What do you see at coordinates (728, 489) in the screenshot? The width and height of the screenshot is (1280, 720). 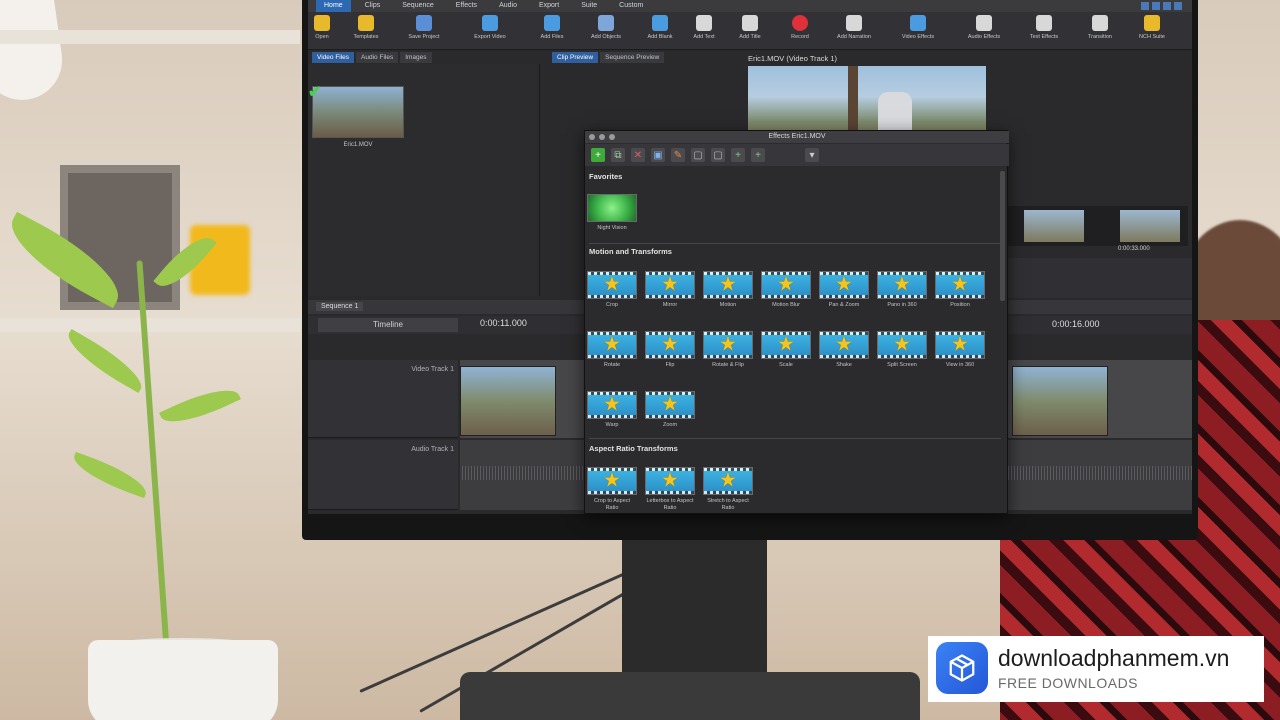 I see `effect-stretch-to-aspect-ratio: ★ Stretch to Aspect Ratio` at bounding box center [728, 489].